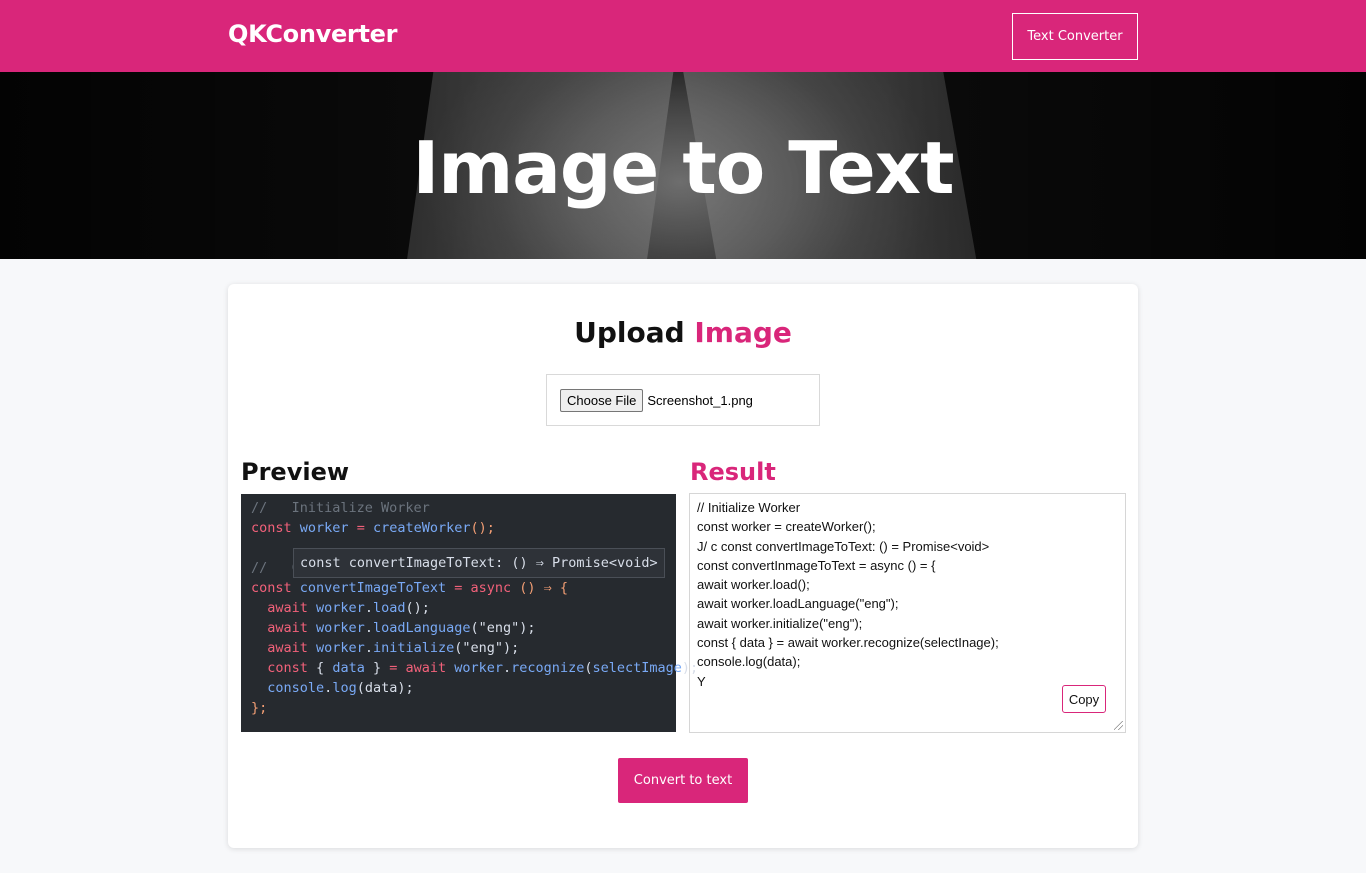 The height and width of the screenshot is (873, 1366). What do you see at coordinates (1075, 36) in the screenshot?
I see `text-converter-link: Text Converter` at bounding box center [1075, 36].